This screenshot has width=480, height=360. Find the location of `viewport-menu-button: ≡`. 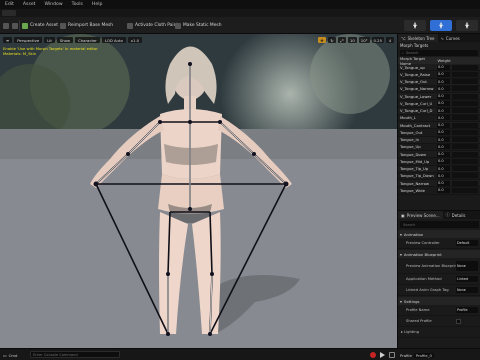

viewport-menu-button: ≡ is located at coordinates (8, 40).